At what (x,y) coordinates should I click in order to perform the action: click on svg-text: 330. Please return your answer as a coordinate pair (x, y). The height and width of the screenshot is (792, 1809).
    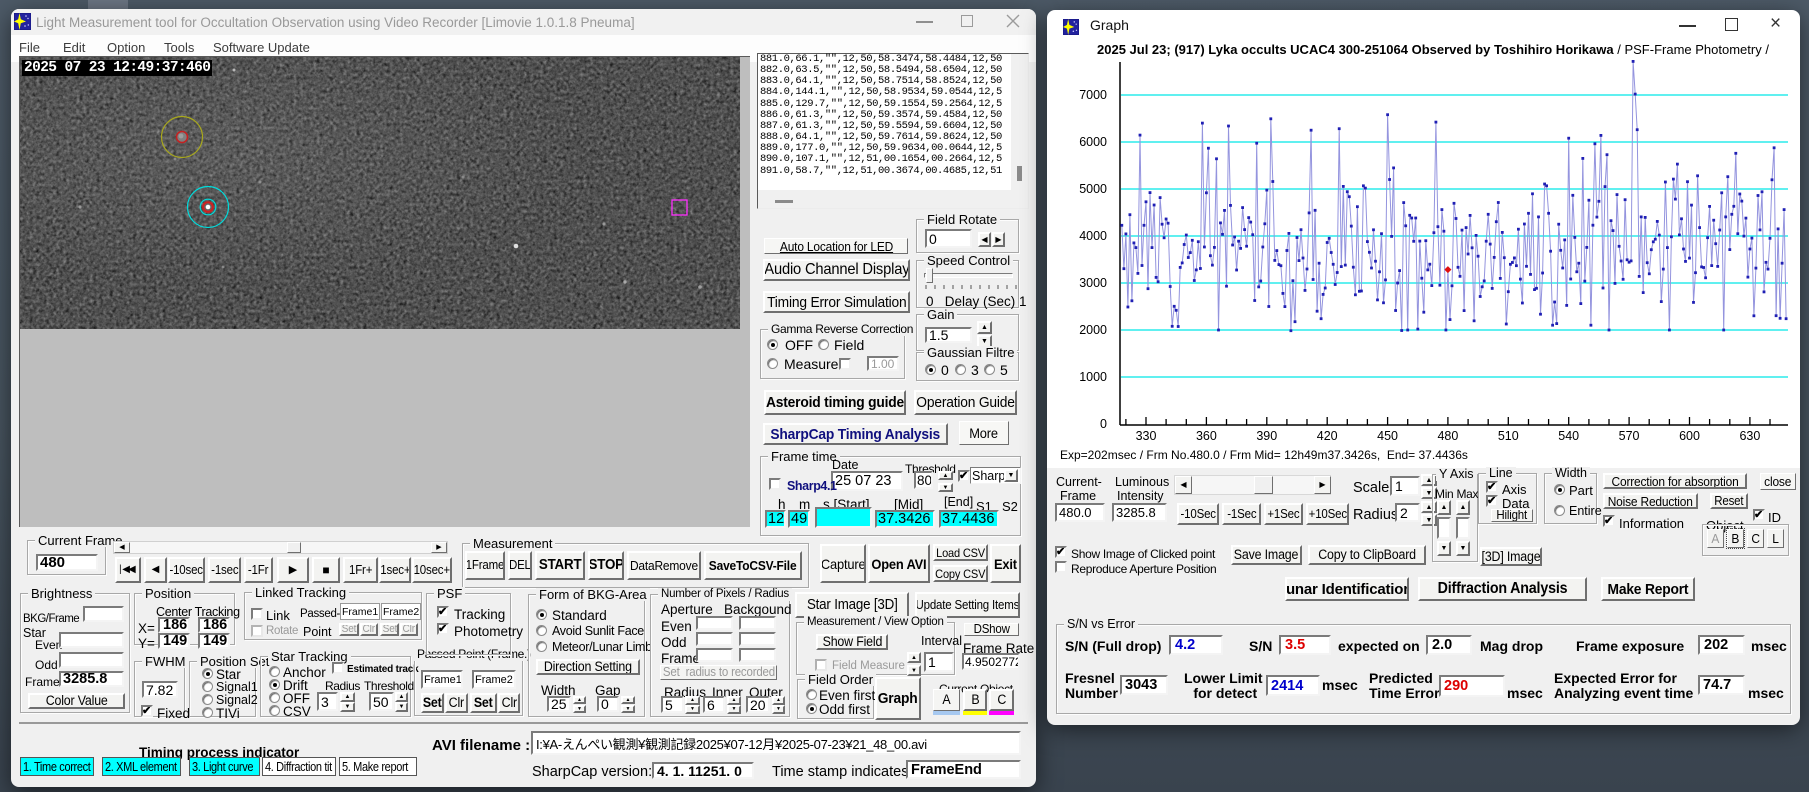
    Looking at the image, I should click on (1146, 436).